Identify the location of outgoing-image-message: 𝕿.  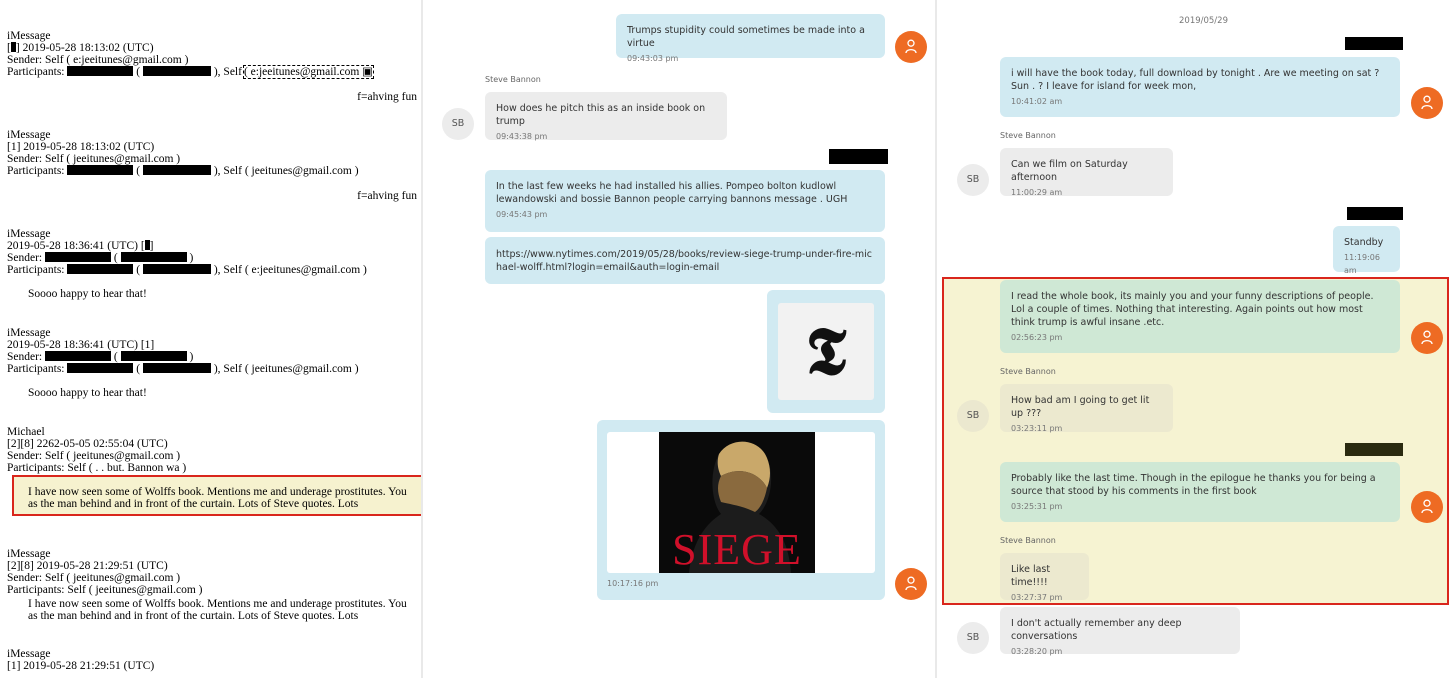
(826, 351).